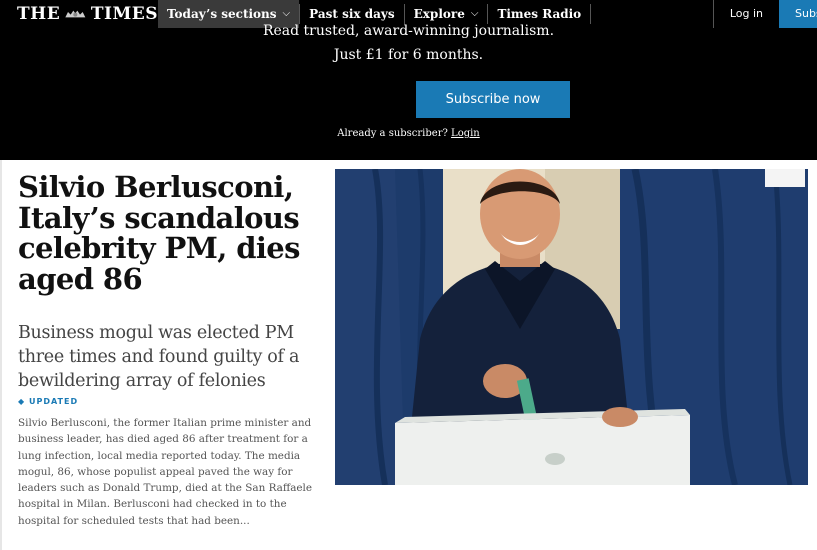 This screenshot has width=817, height=550. Describe the element at coordinates (22, 401) in the screenshot. I see `diamond-icon: ◆` at that location.